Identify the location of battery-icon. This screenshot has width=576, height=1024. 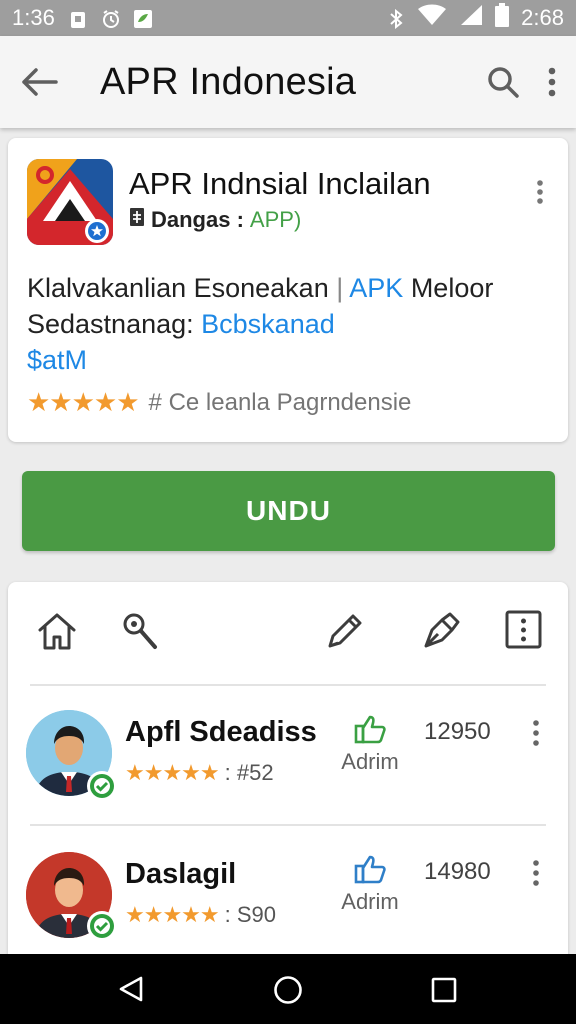
(502, 18).